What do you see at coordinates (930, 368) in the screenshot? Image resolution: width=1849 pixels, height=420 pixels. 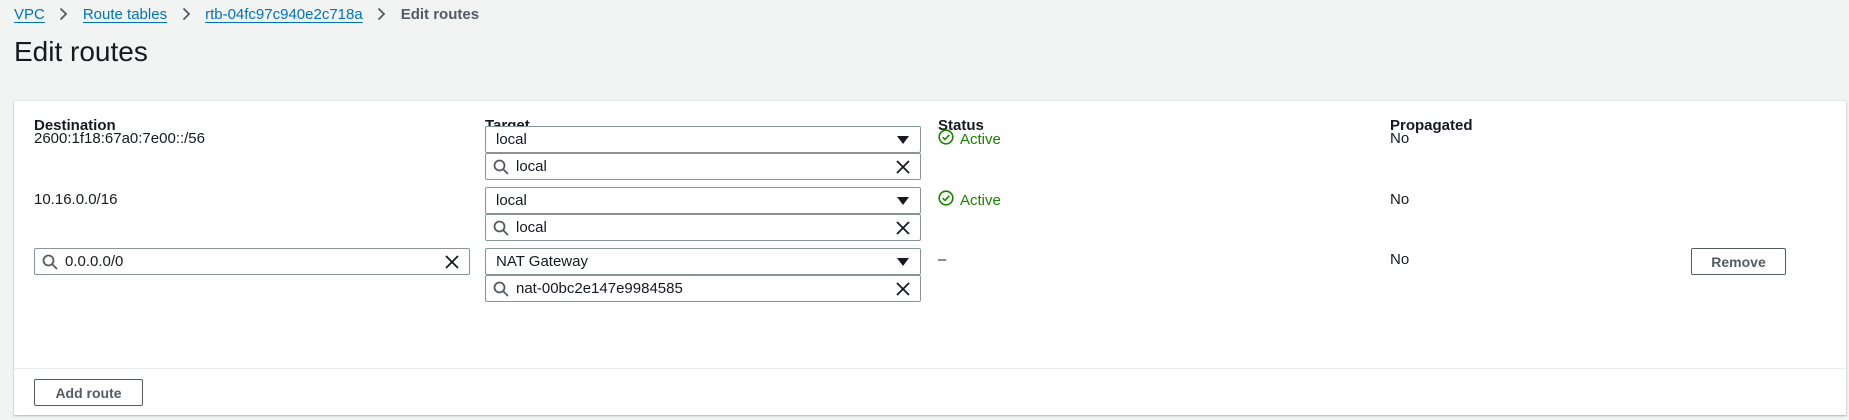 I see `divider` at bounding box center [930, 368].